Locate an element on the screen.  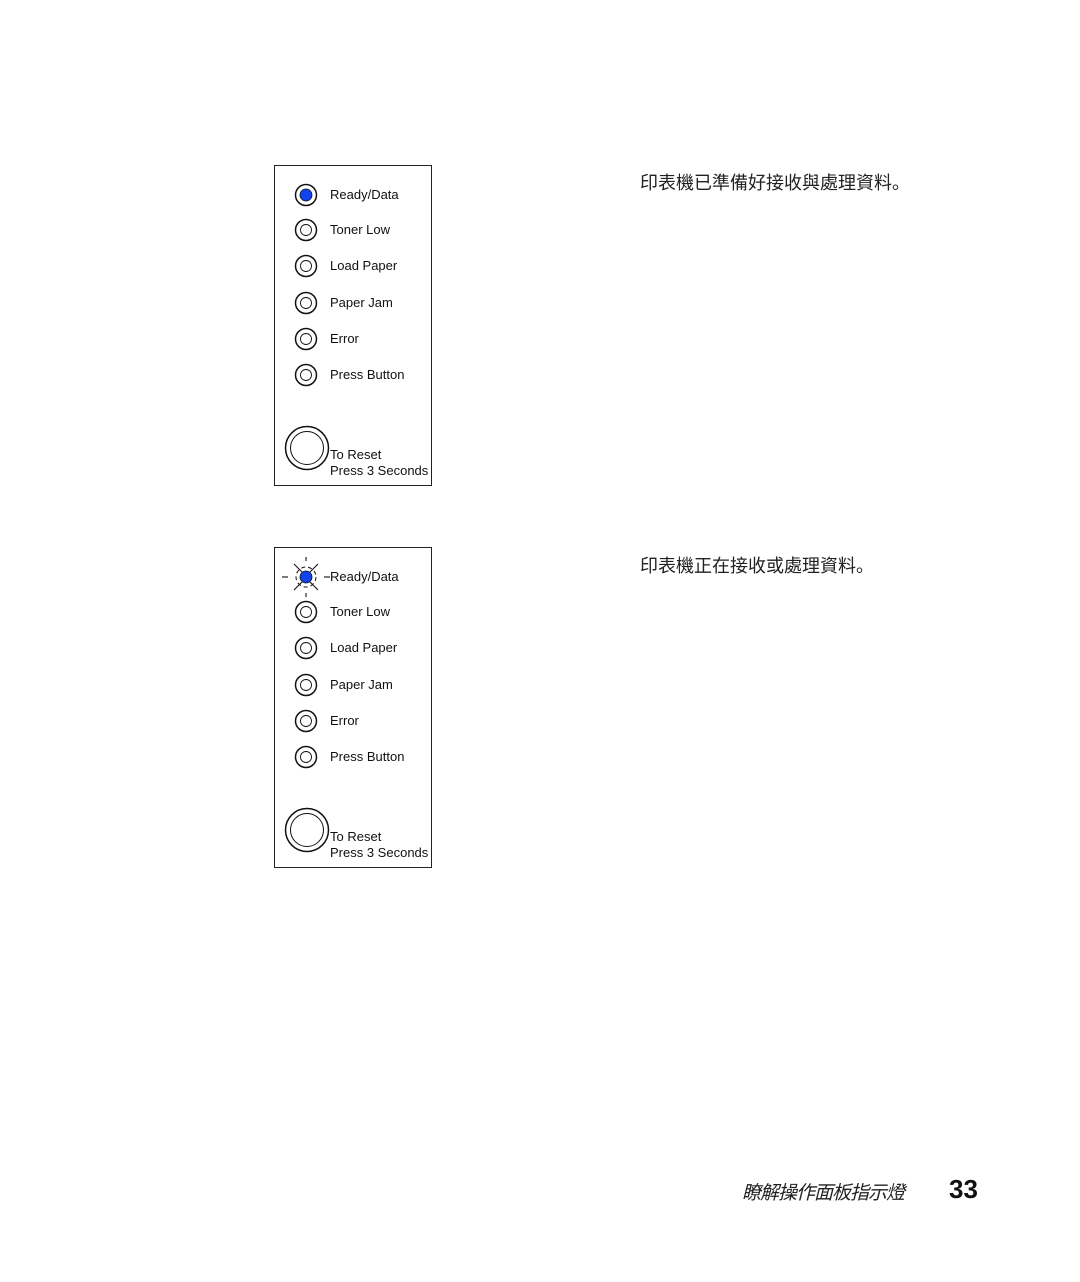
led-blinking-icon is located at coordinates (306, 577).